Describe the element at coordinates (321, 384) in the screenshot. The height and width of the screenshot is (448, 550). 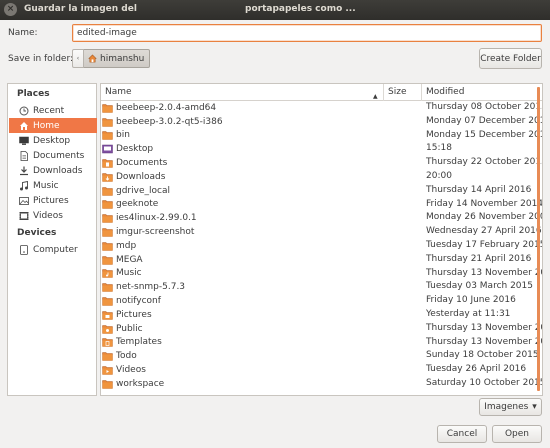
I see `file-row: workspace Saturday 10 October 2015` at that location.